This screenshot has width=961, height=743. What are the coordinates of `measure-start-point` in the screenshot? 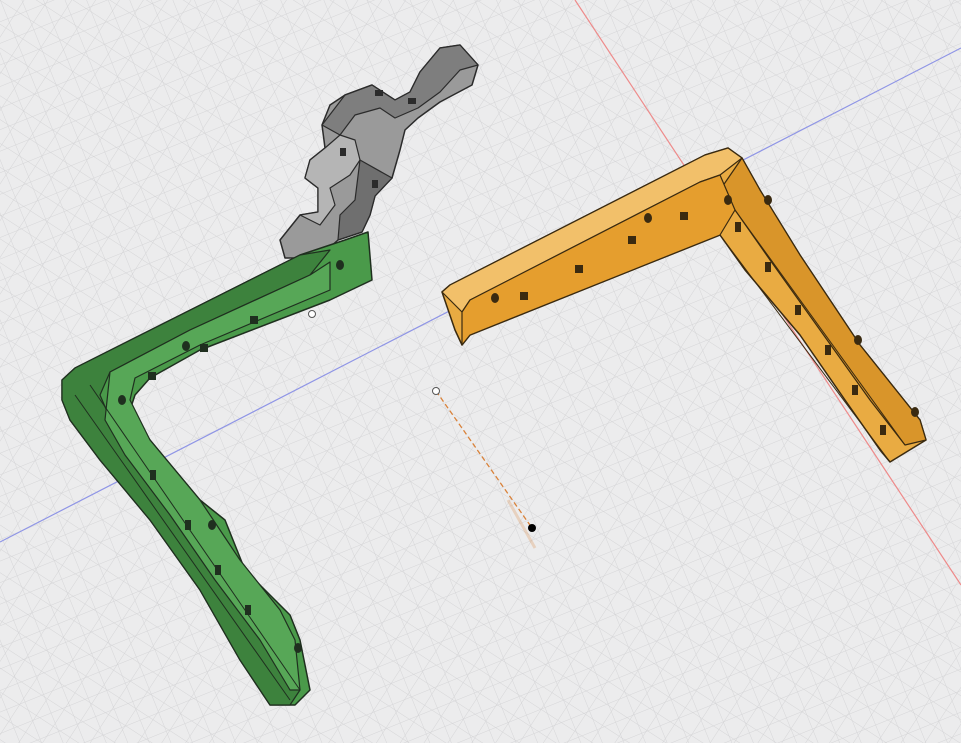 It's located at (436, 391).